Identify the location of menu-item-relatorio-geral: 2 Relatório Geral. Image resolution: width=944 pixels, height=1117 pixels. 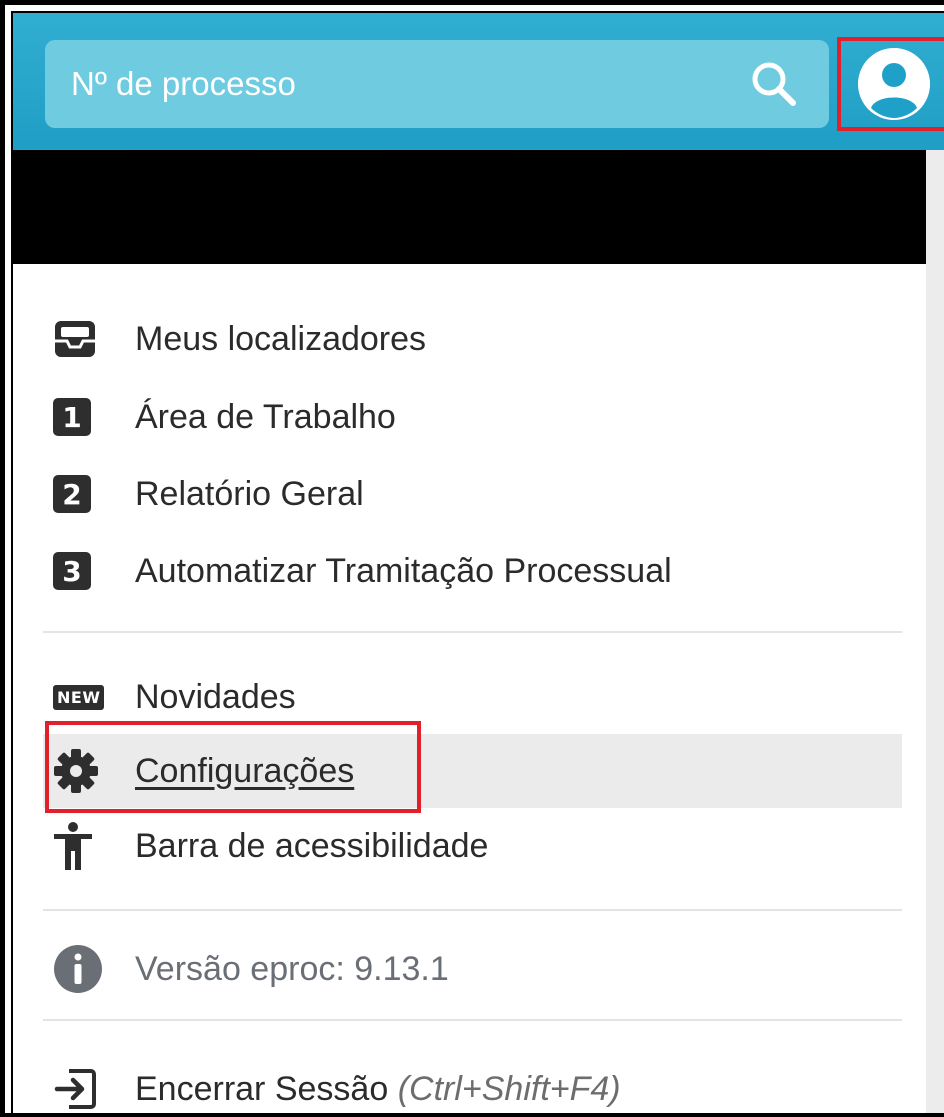
(472, 494).